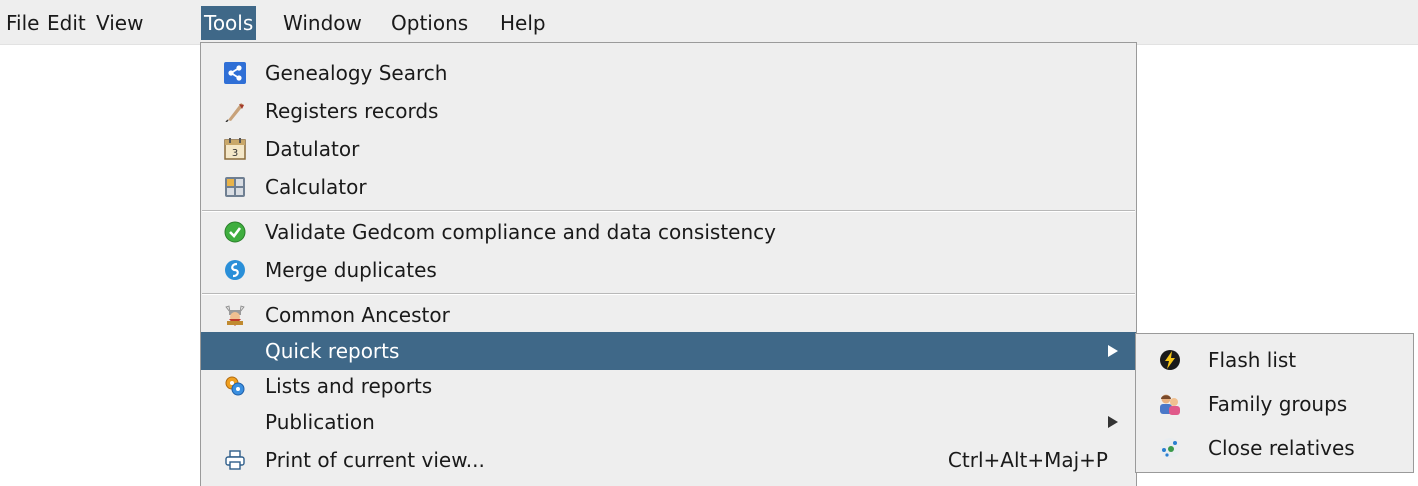  Describe the element at coordinates (312, 149) in the screenshot. I see `menu-item-label: Datulator` at that location.